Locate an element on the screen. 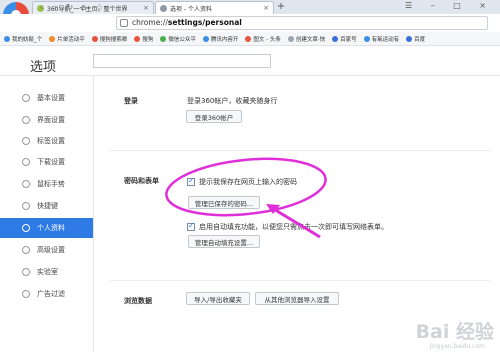 The height and width of the screenshot is (352, 500). annotation-arrow-line is located at coordinates (296, 222).